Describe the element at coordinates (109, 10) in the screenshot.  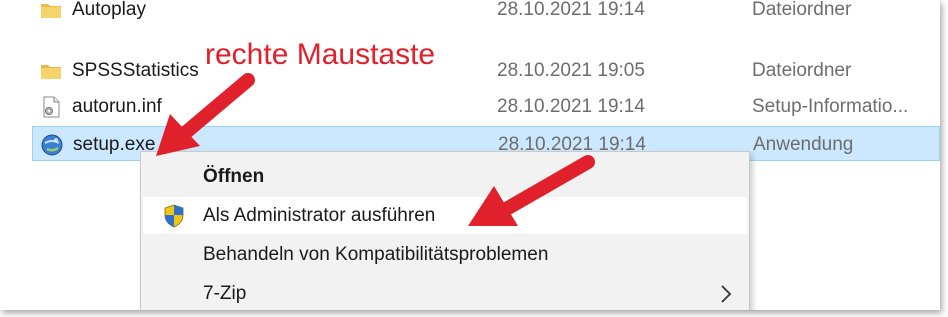
I see `file-name: Autoplay` at that location.